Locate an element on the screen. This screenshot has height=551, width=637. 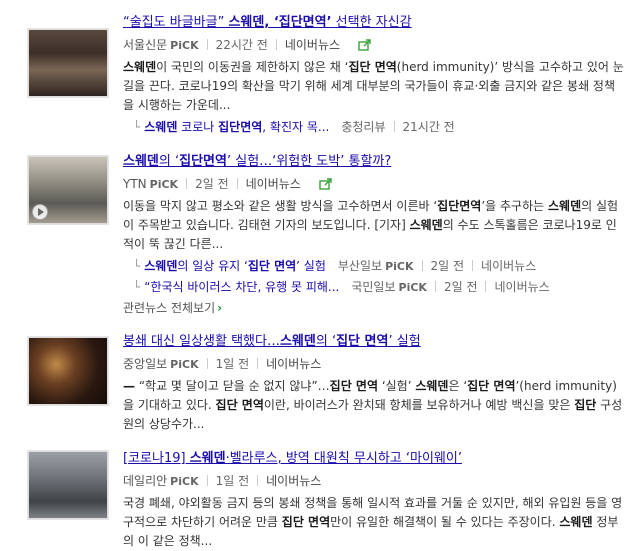
press-name: 중앙일보 is located at coordinates (145, 364).